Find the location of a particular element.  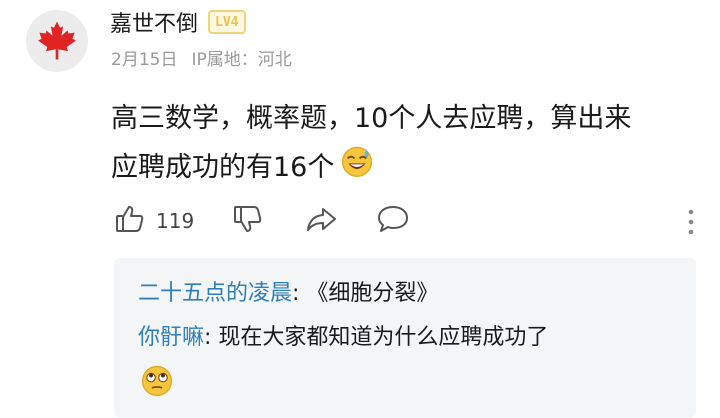

comment-bubble-icon is located at coordinates (393, 221).